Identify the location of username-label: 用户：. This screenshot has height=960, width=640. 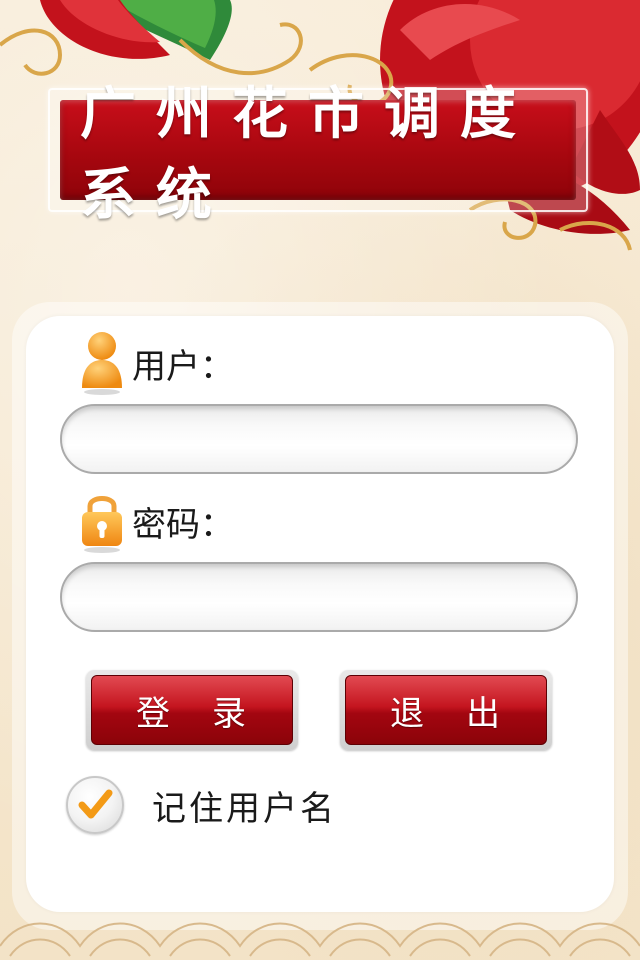
(183, 366).